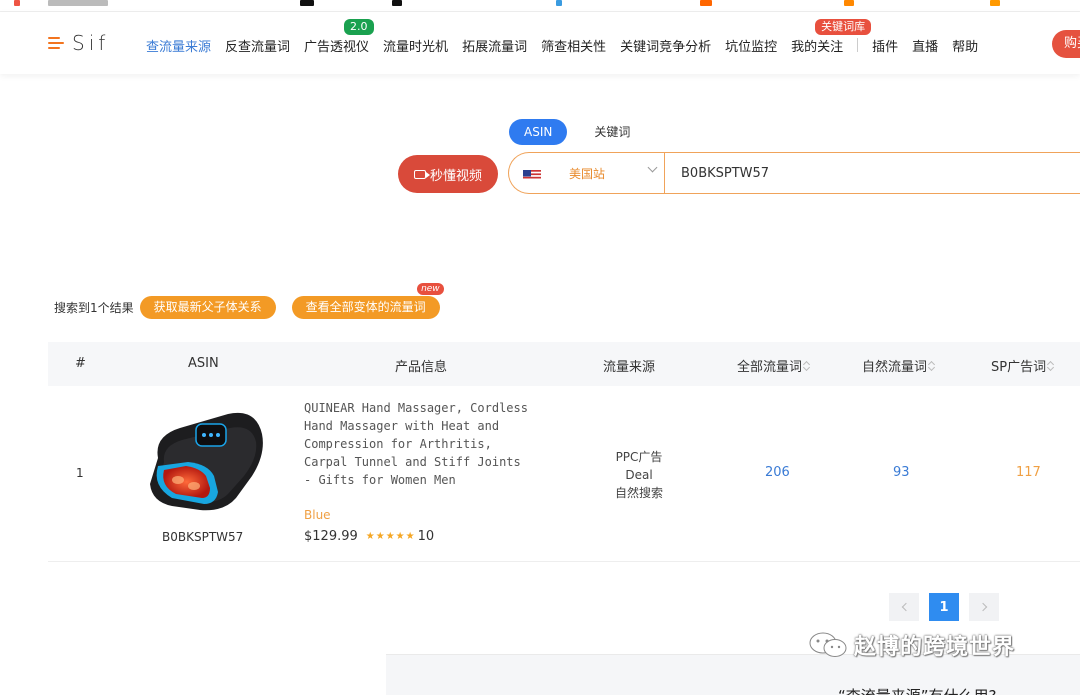 The width and height of the screenshot is (1080, 695). Describe the element at coordinates (652, 167) in the screenshot. I see `chevron-down-icon` at that location.